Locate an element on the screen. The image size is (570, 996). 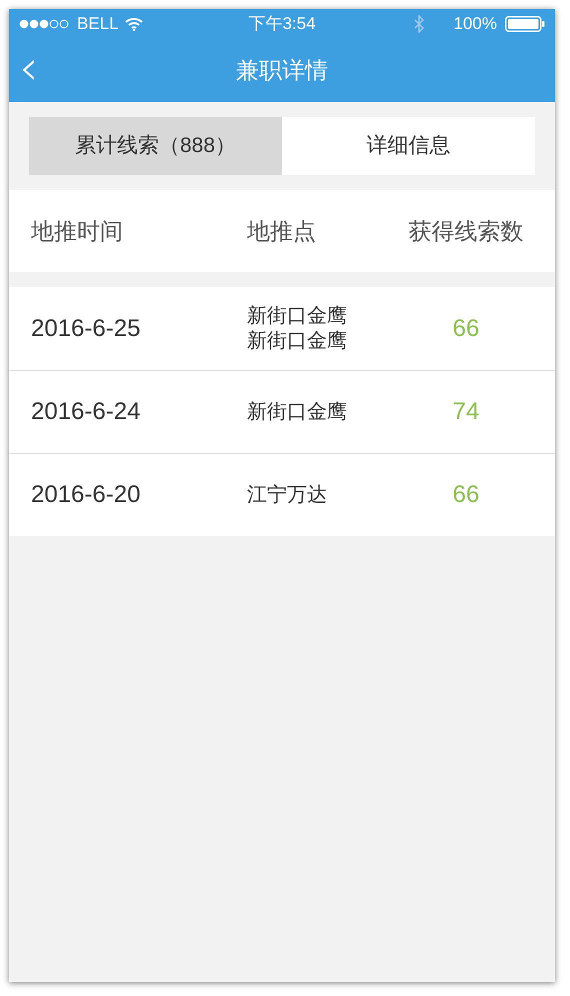
status-time: 下午3:54 is located at coordinates (282, 23).